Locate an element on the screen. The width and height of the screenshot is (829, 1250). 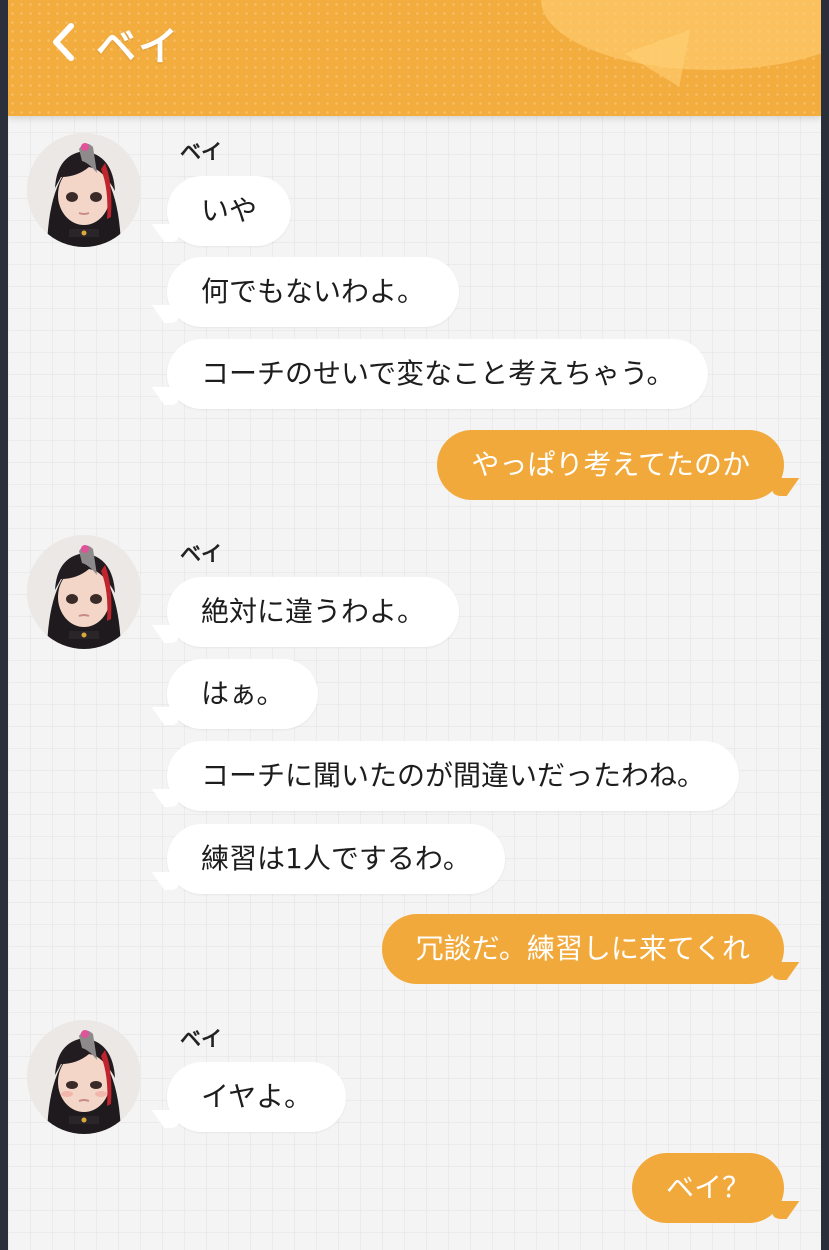
message-text: 絶対に違うわよ。 is located at coordinates (313, 611).